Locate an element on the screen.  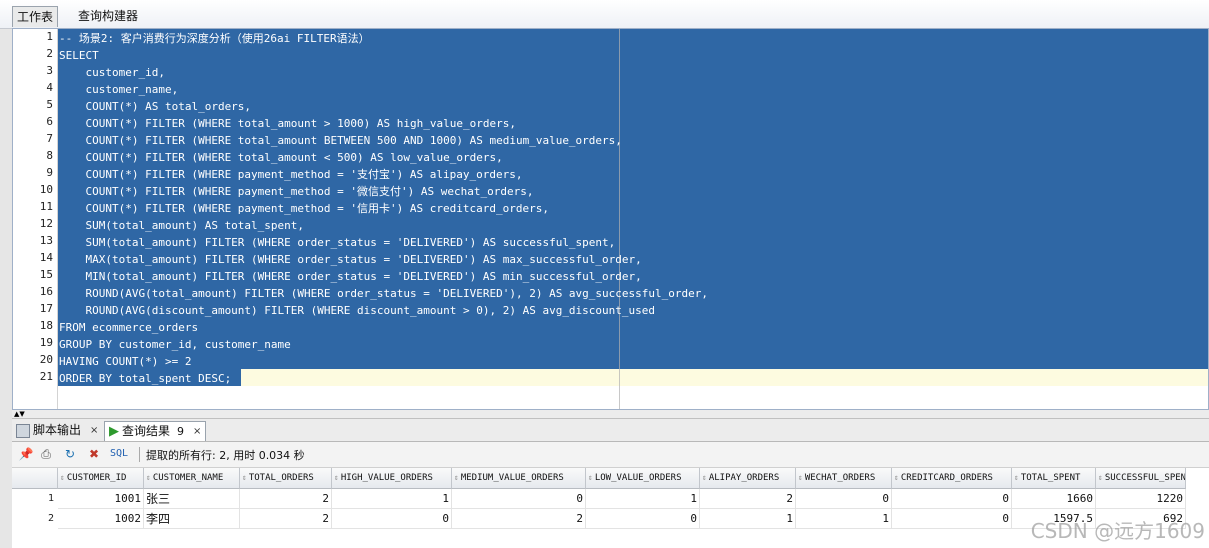
column-header: ⇕ TOTAL_SPENT is located at coordinates (1054, 478).